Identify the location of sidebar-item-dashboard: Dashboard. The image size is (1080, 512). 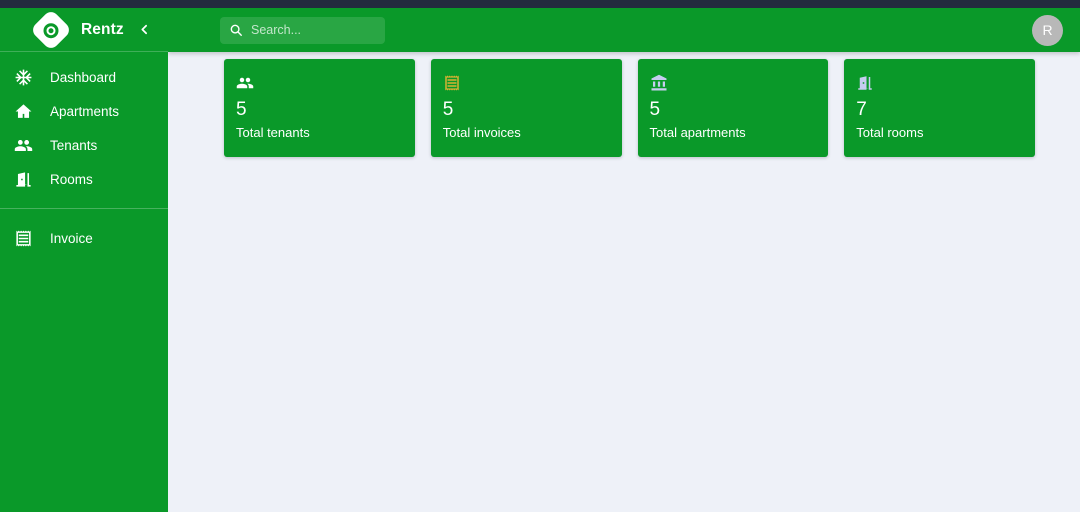
(84, 77).